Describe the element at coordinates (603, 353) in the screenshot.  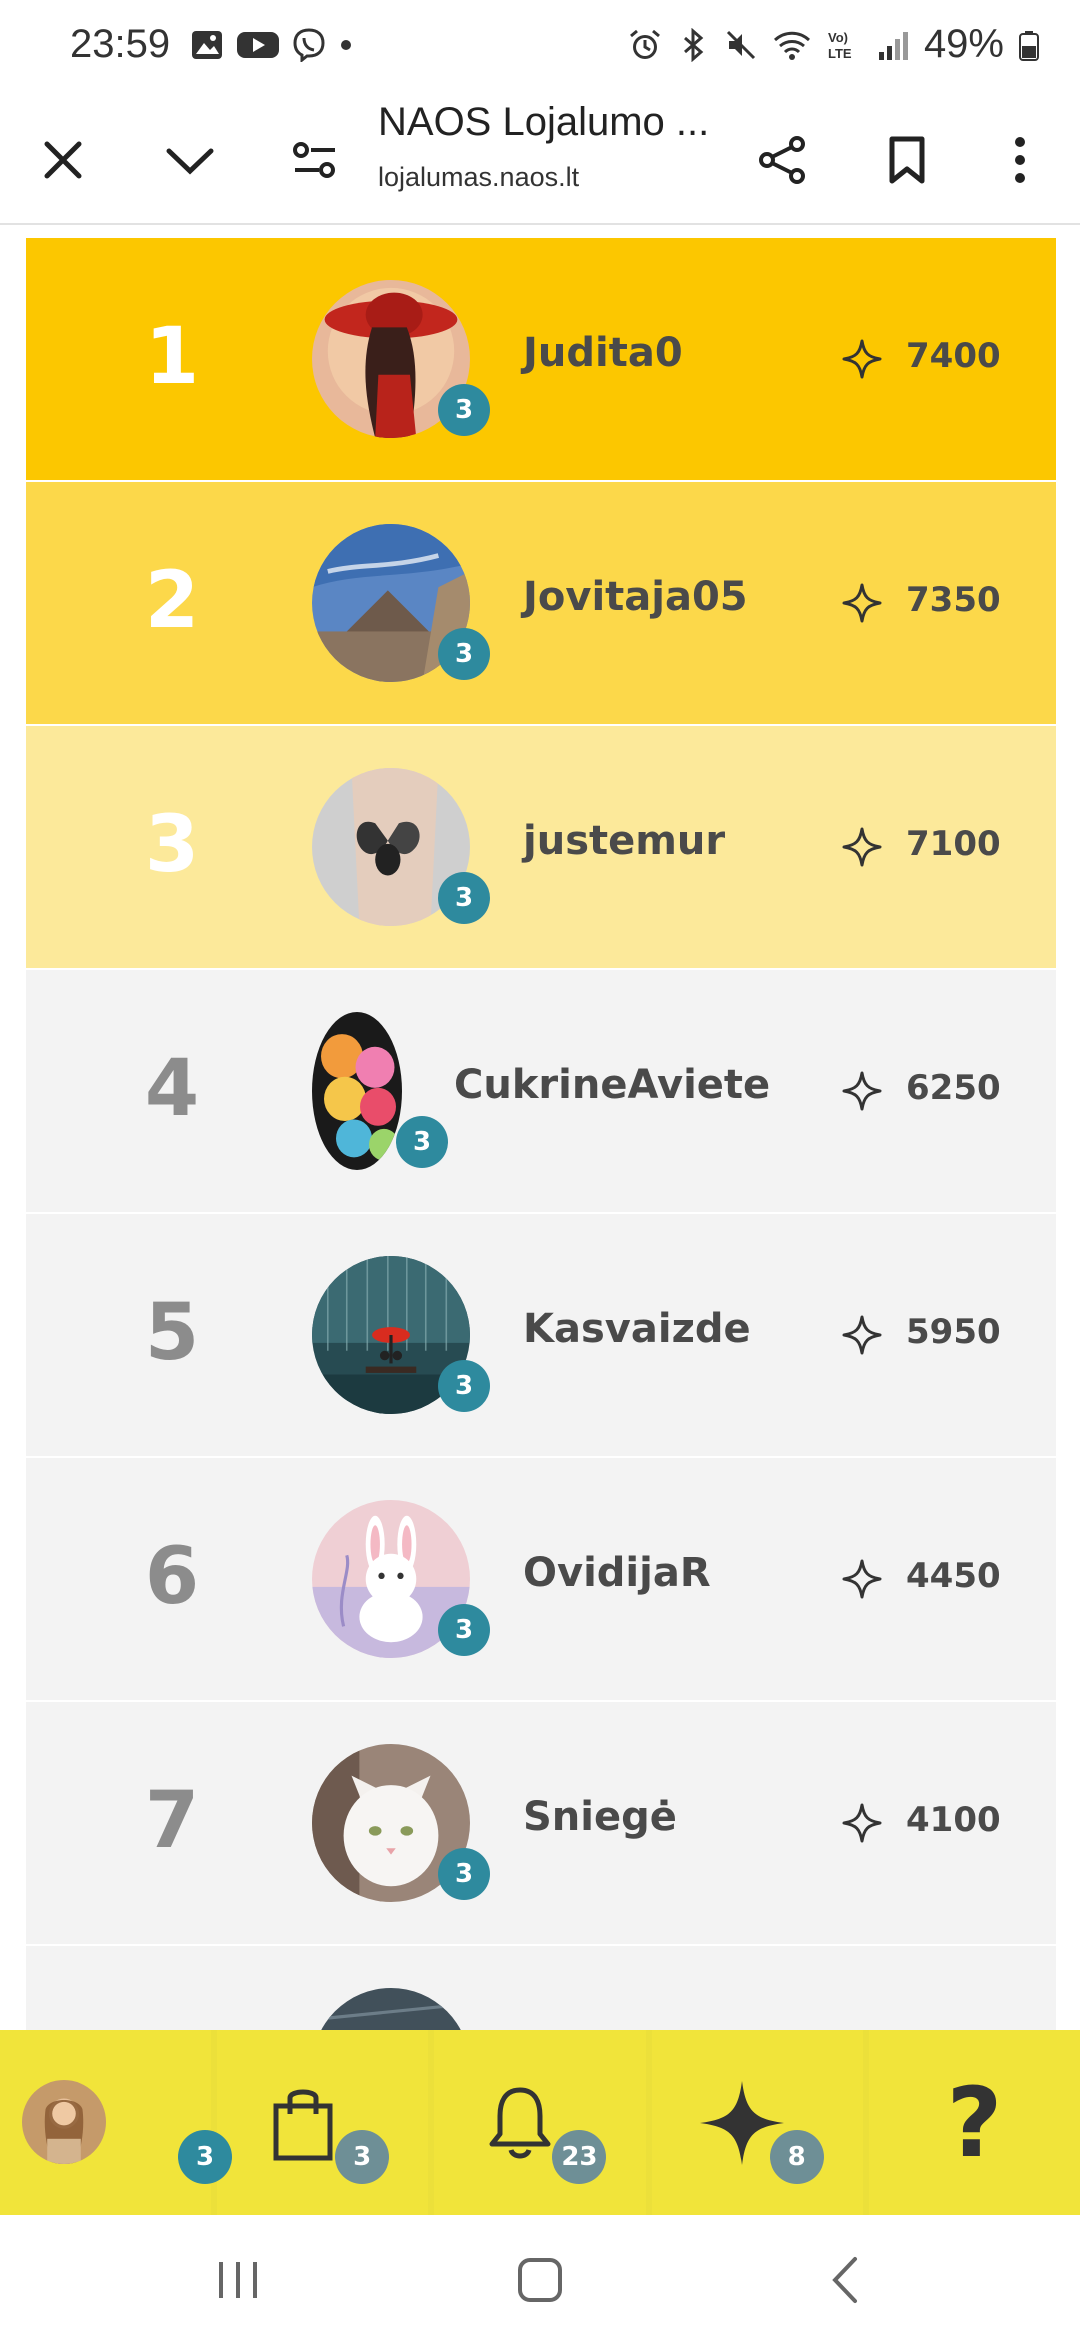
I see `username: Judita0` at that location.